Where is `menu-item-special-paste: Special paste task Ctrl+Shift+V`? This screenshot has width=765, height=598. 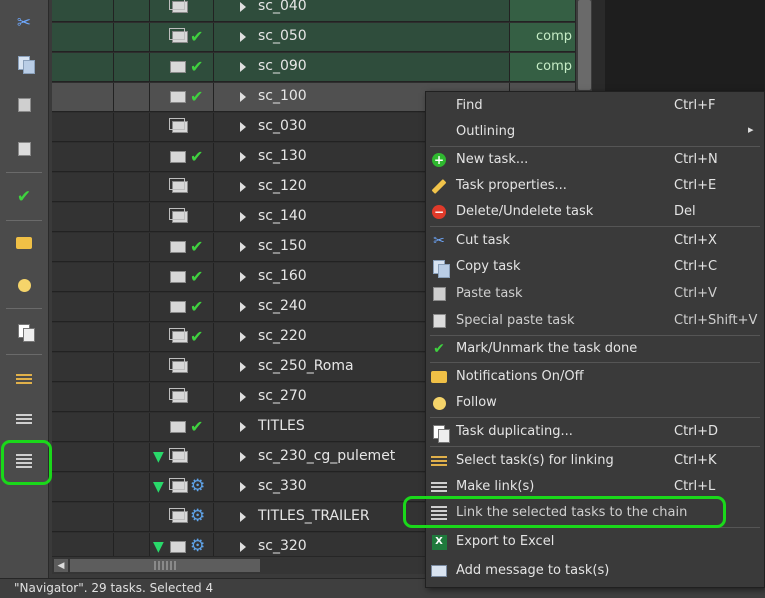
menu-item-special-paste: Special paste task Ctrl+Shift+V is located at coordinates (595, 321).